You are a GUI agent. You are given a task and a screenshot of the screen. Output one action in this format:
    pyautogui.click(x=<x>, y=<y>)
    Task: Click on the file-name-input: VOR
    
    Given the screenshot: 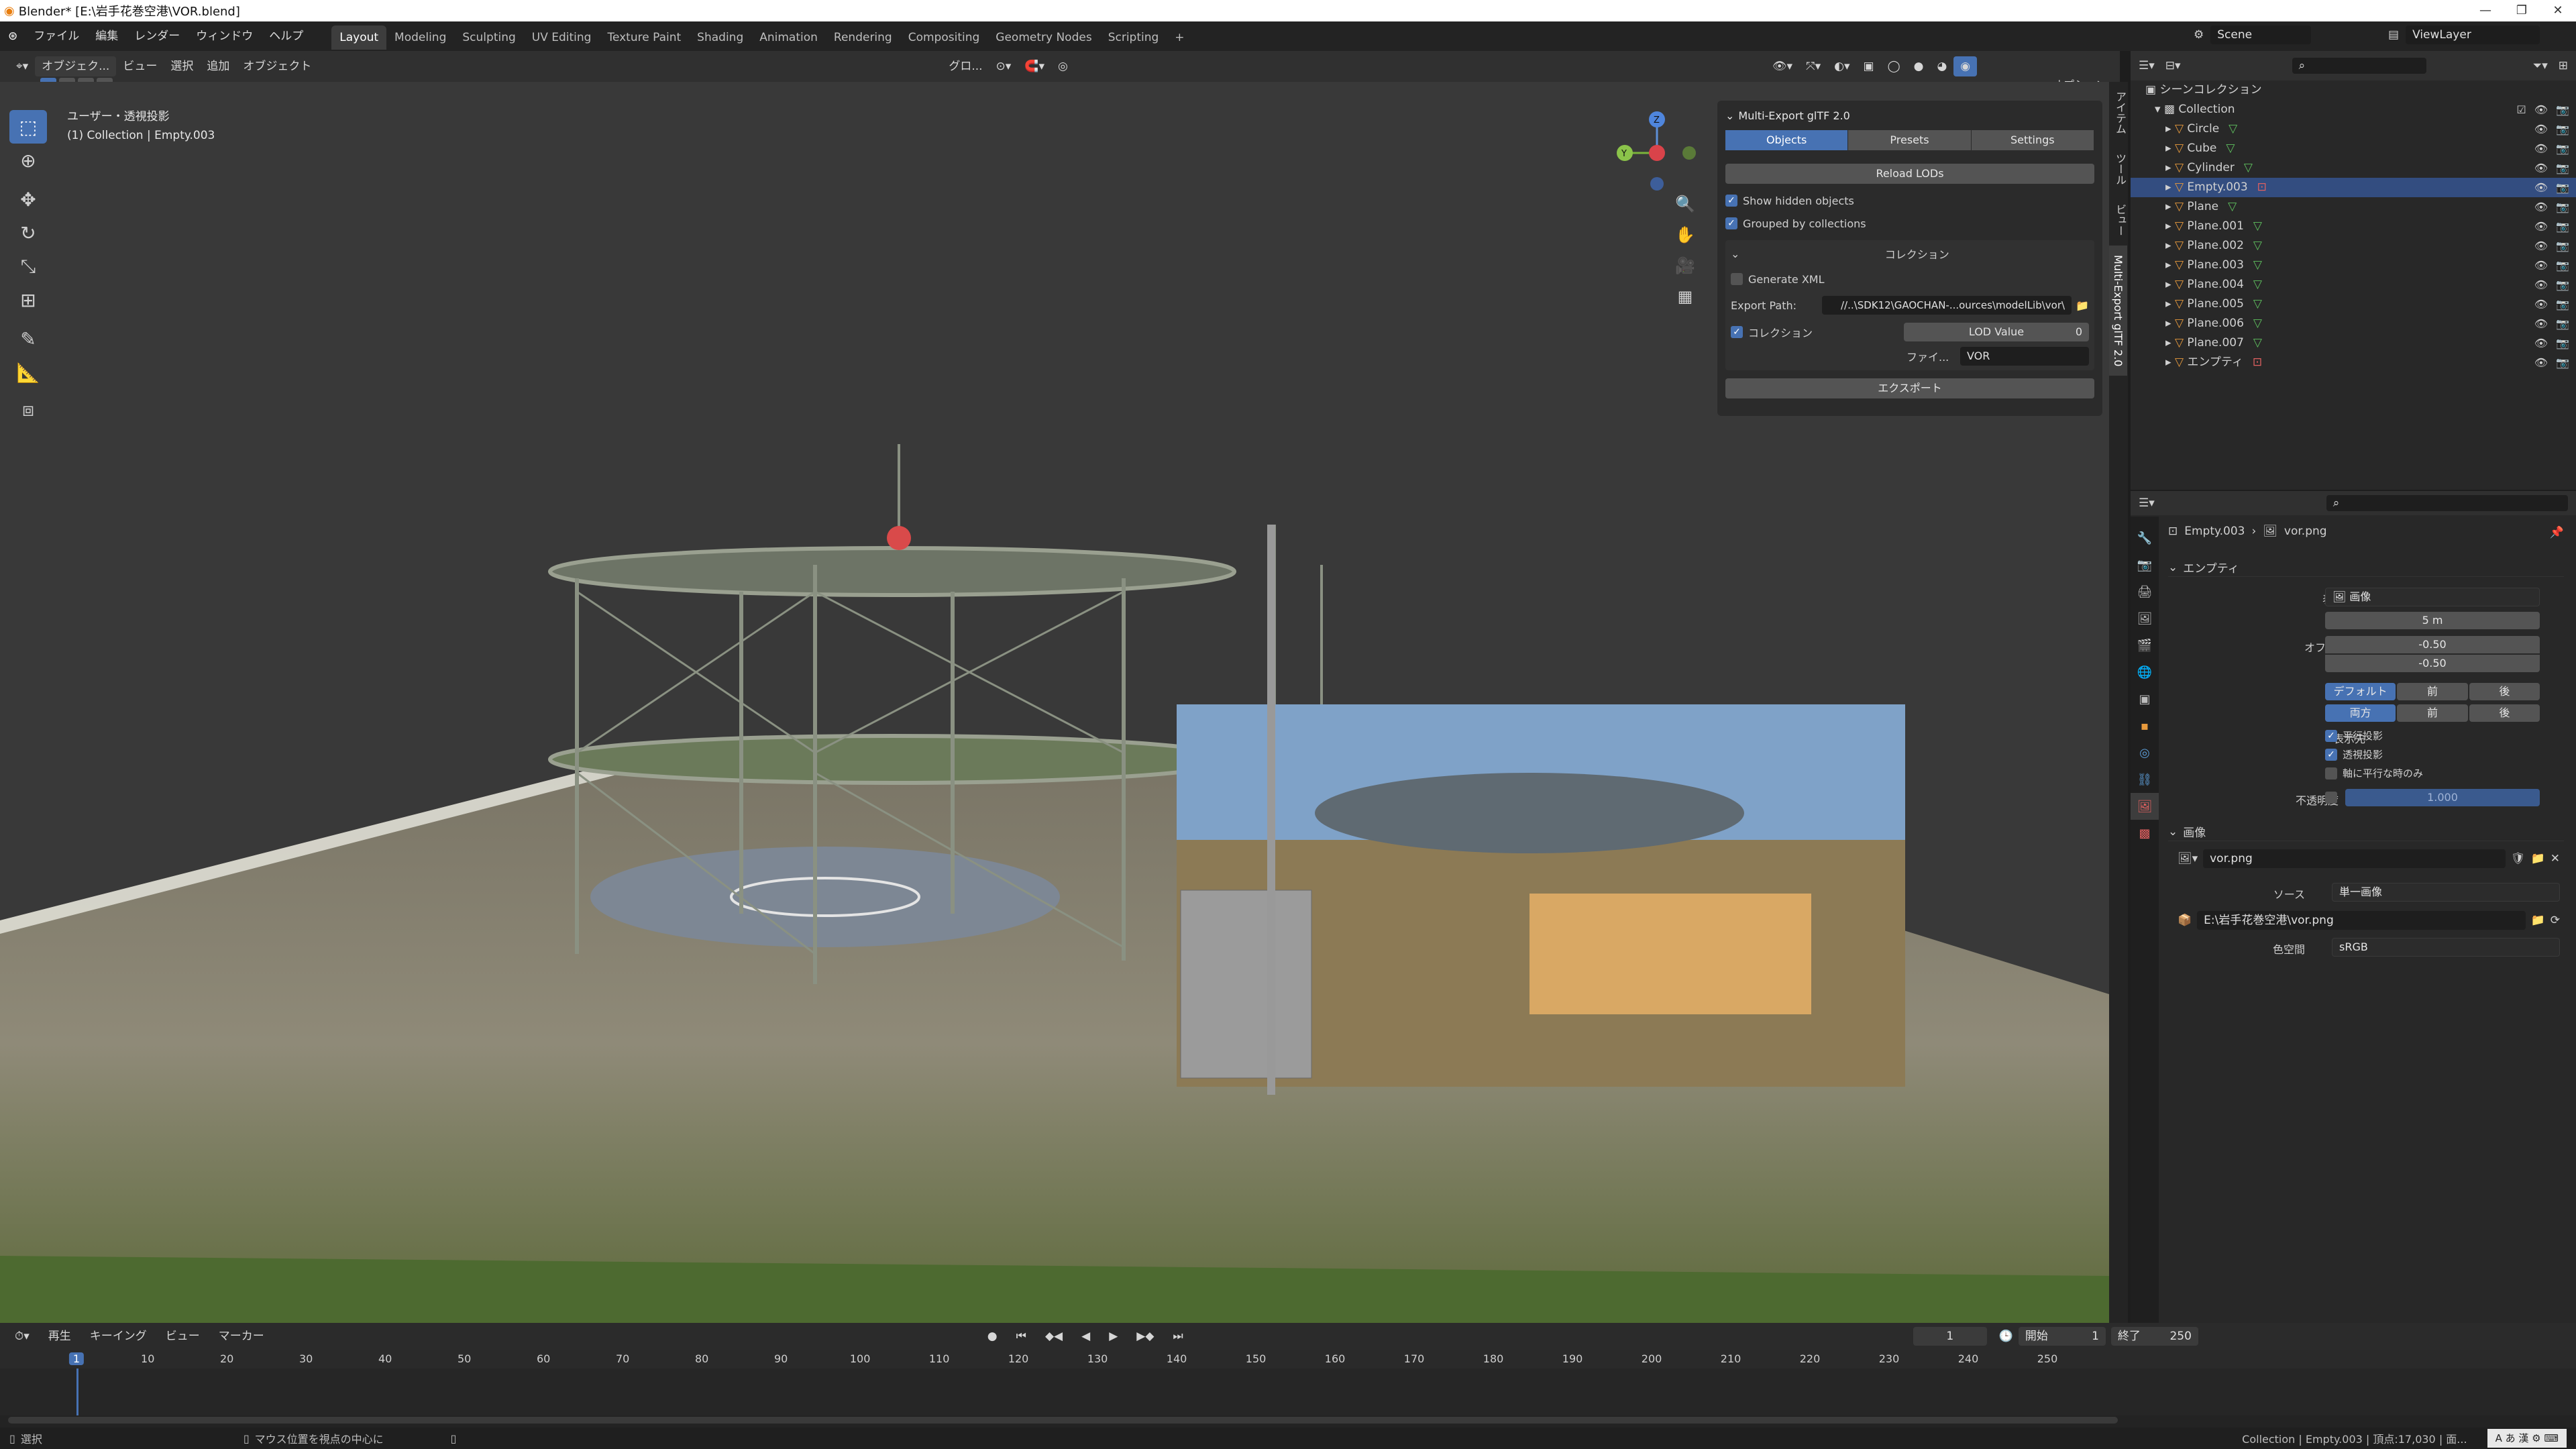 What is the action you would take?
    pyautogui.click(x=2024, y=356)
    